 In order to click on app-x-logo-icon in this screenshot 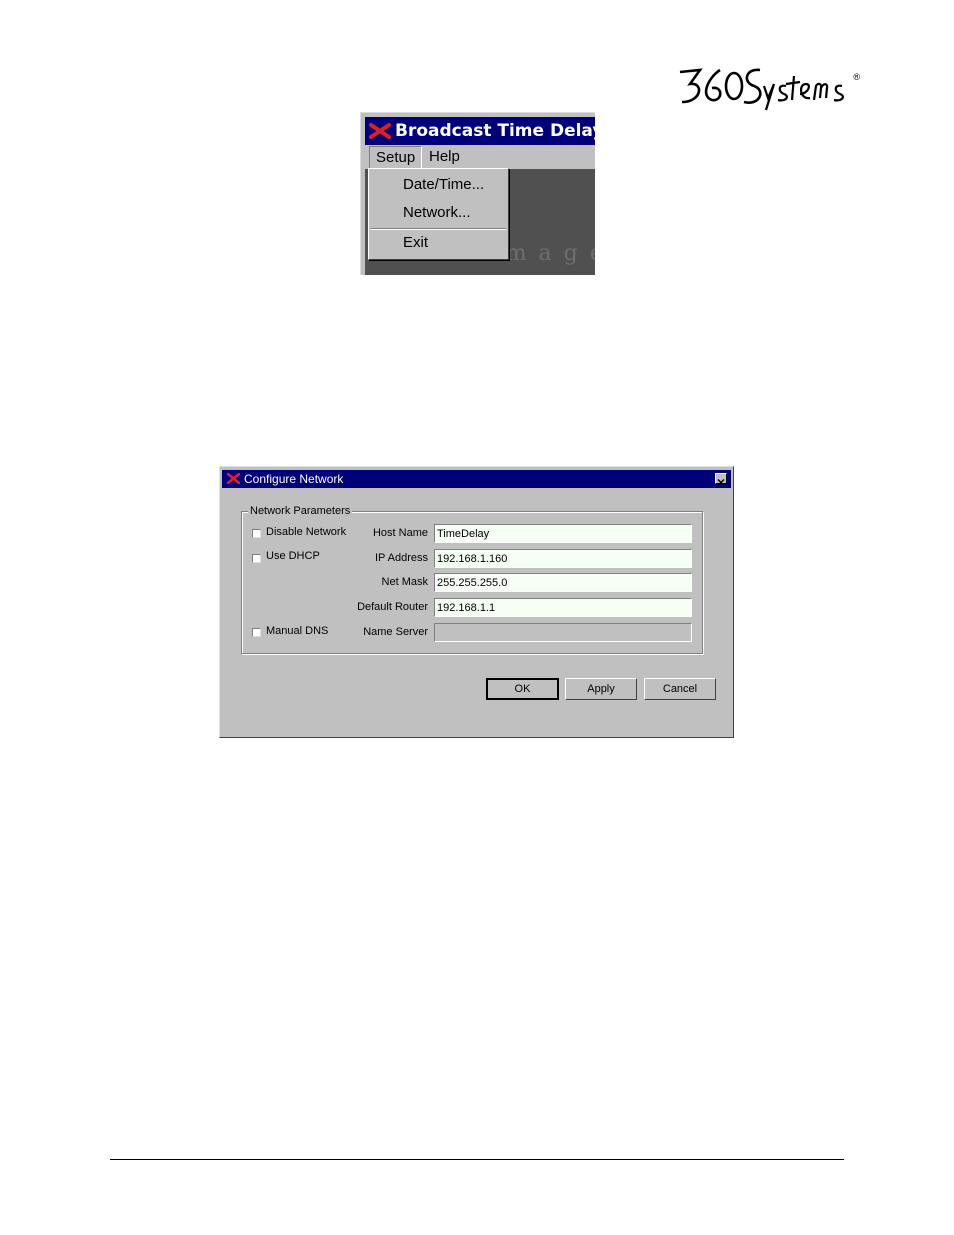, I will do `click(380, 131)`.